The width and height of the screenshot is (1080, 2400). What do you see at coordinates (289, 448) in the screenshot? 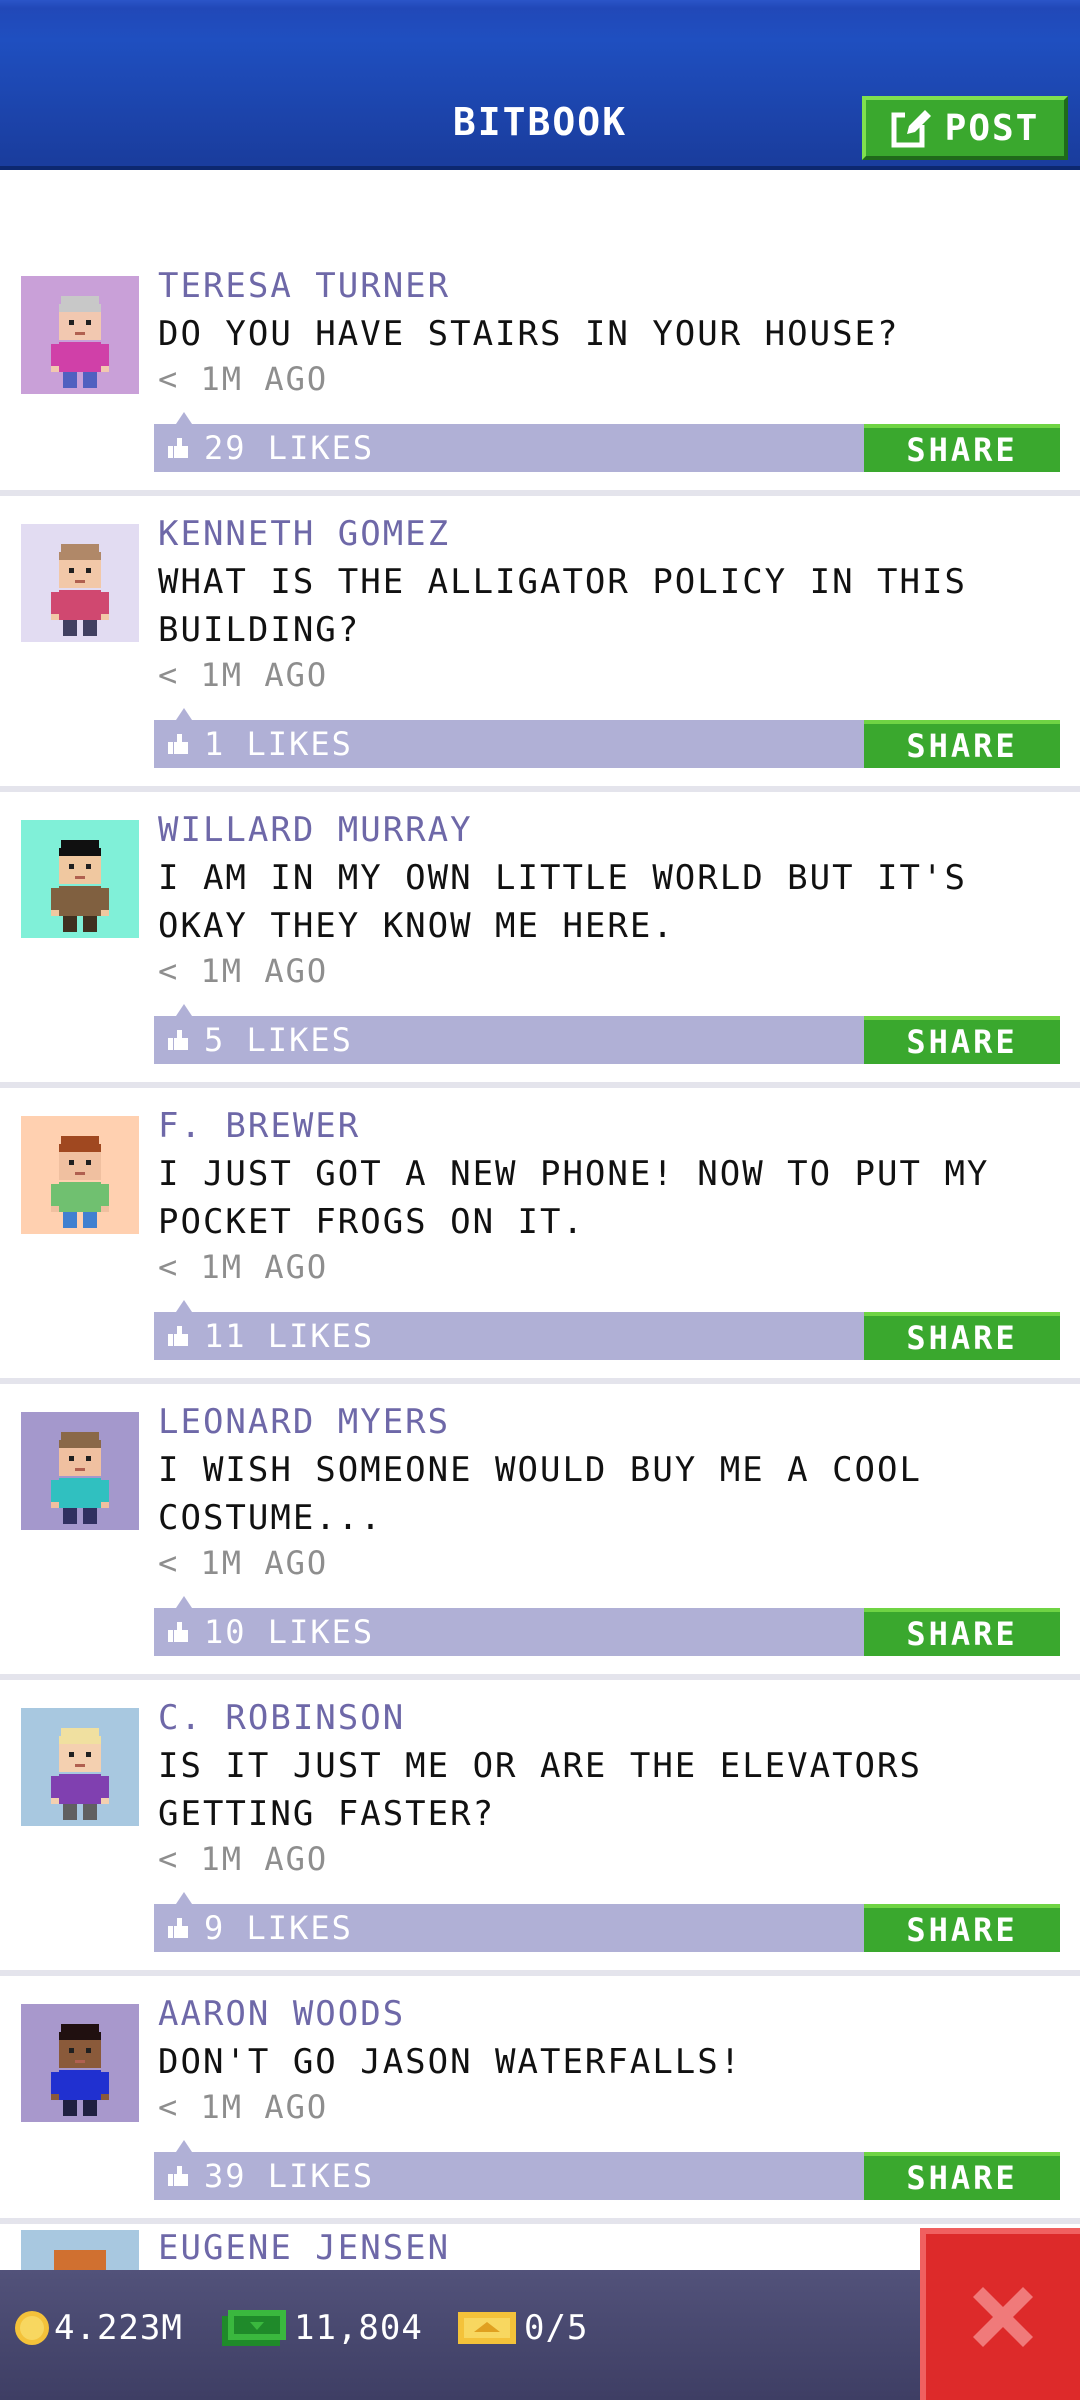
I see `likes-count: 29 LIKES` at bounding box center [289, 448].